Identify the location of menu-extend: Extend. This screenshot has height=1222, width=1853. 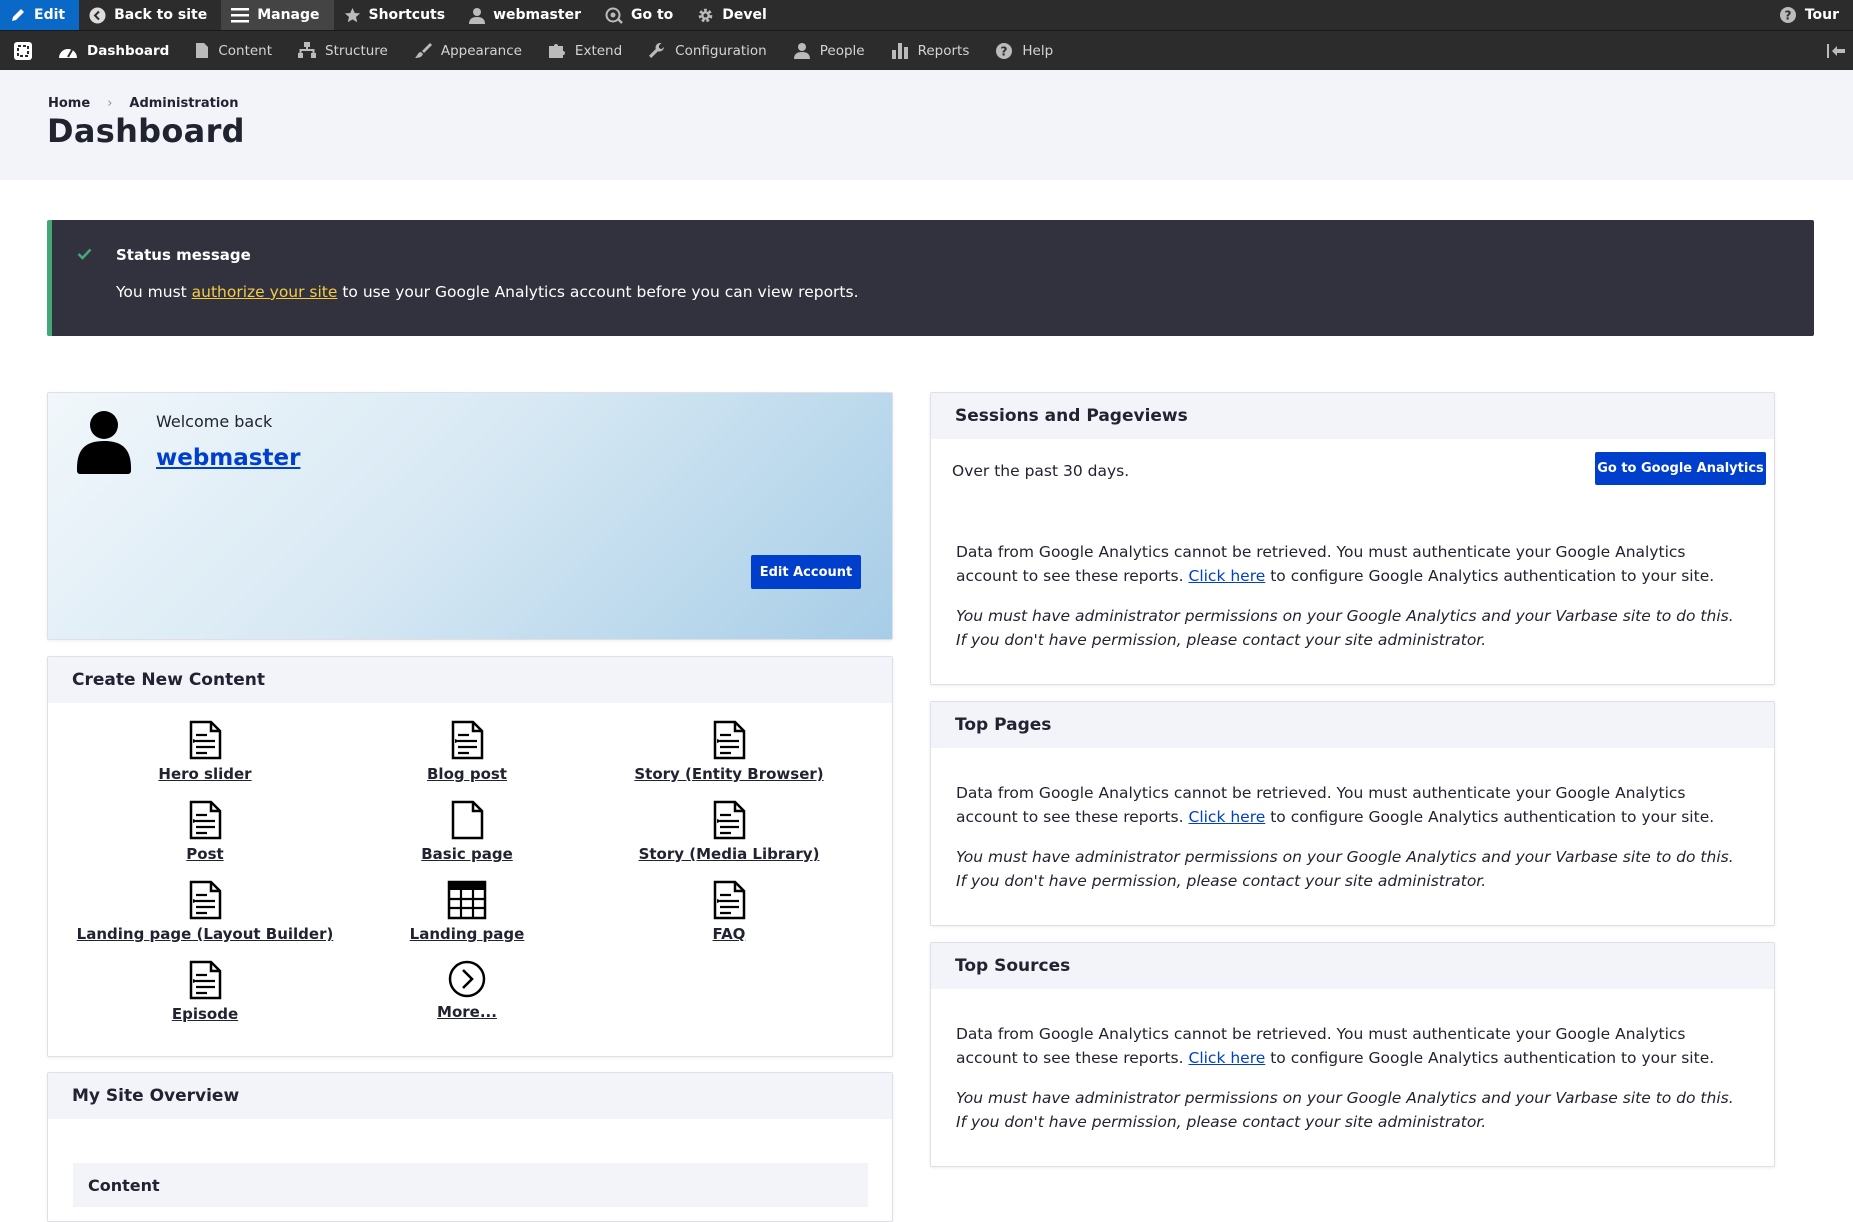
(586, 51).